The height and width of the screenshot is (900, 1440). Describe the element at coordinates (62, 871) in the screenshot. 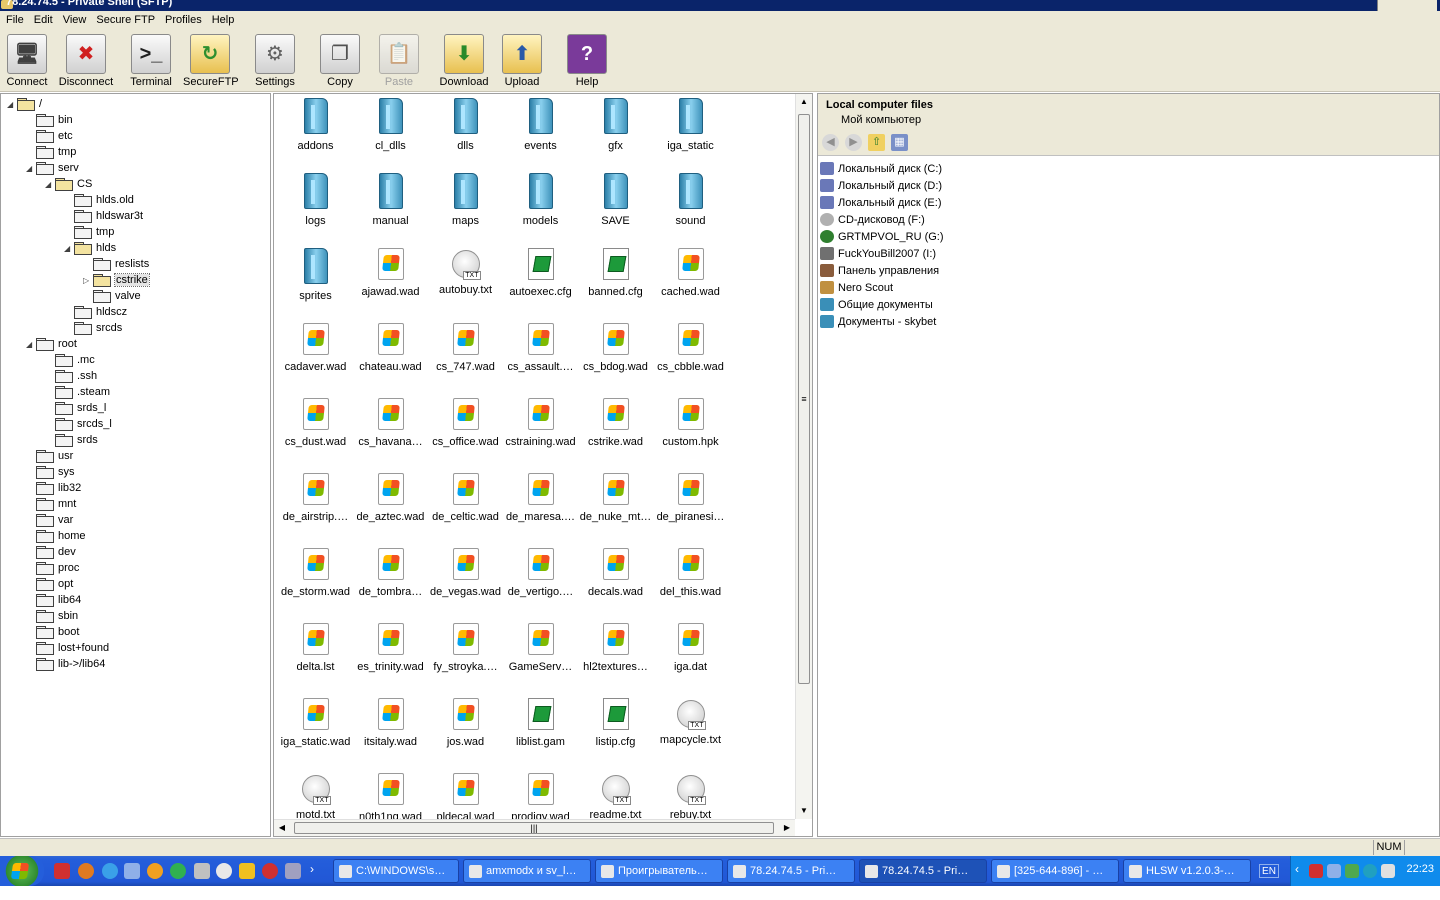

I see `quicklaunch-icon` at that location.